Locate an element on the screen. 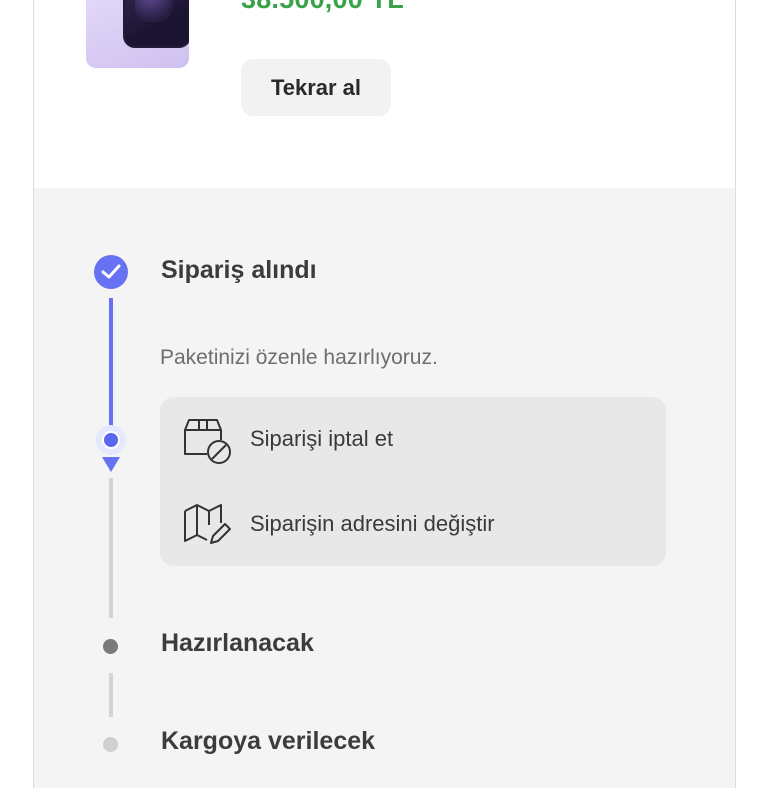  step-indicator-preparing is located at coordinates (110, 646).